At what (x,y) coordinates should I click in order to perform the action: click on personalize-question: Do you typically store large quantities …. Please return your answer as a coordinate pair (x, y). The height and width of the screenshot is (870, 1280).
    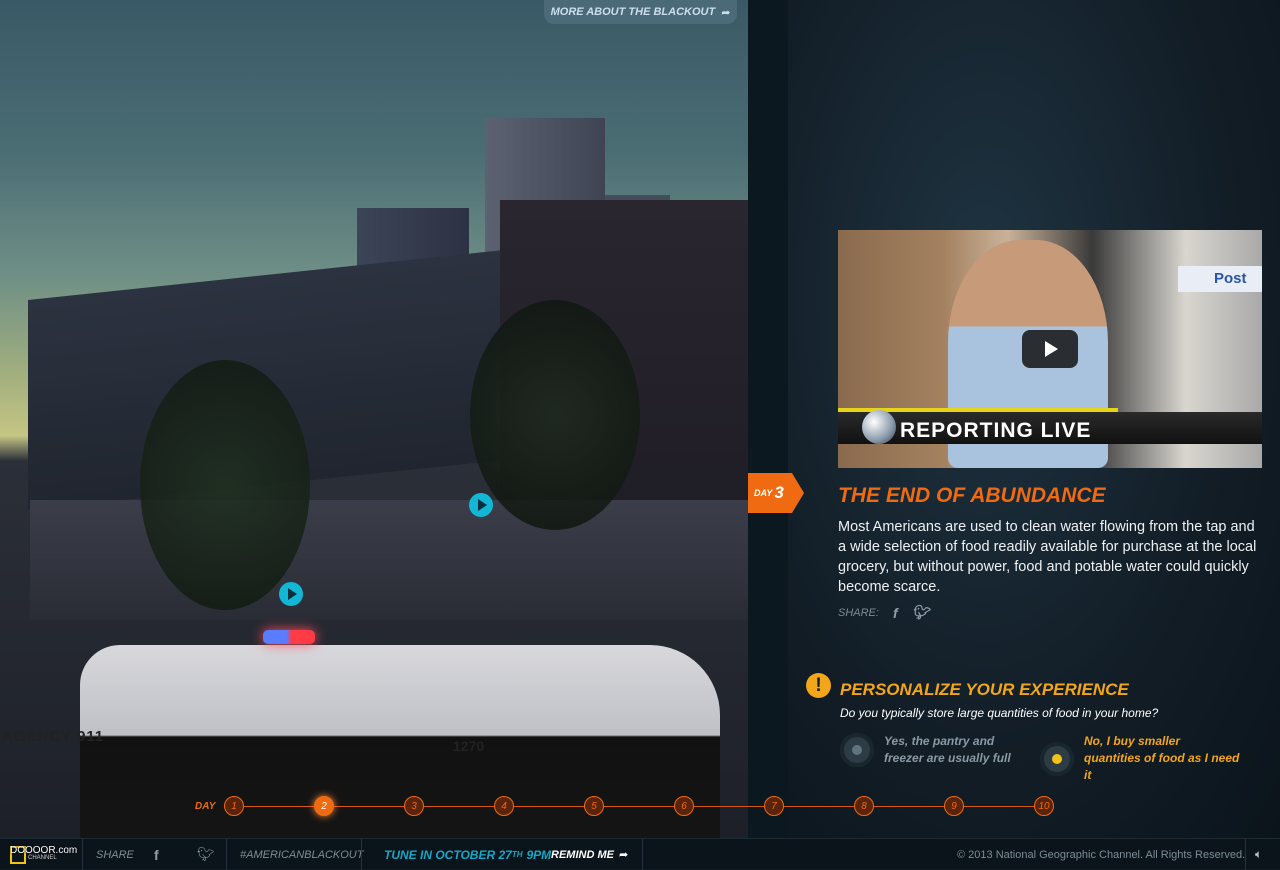
    Looking at the image, I should click on (999, 713).